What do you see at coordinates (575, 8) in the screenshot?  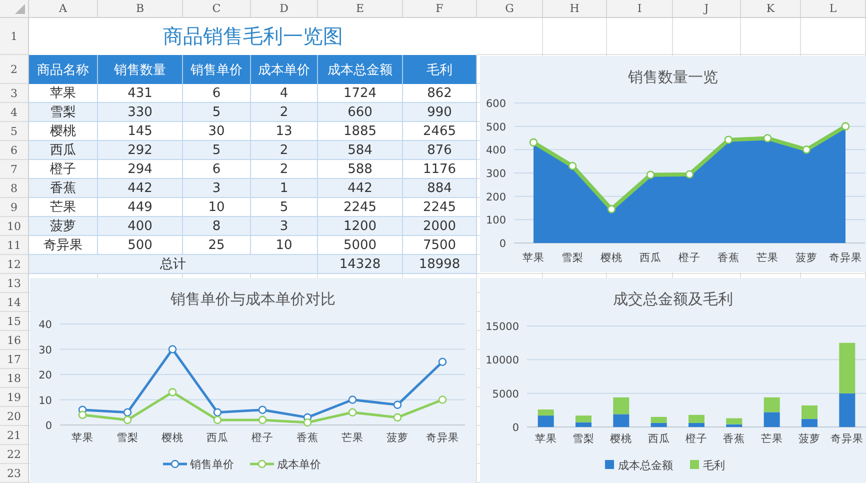 I see `column-header: H` at bounding box center [575, 8].